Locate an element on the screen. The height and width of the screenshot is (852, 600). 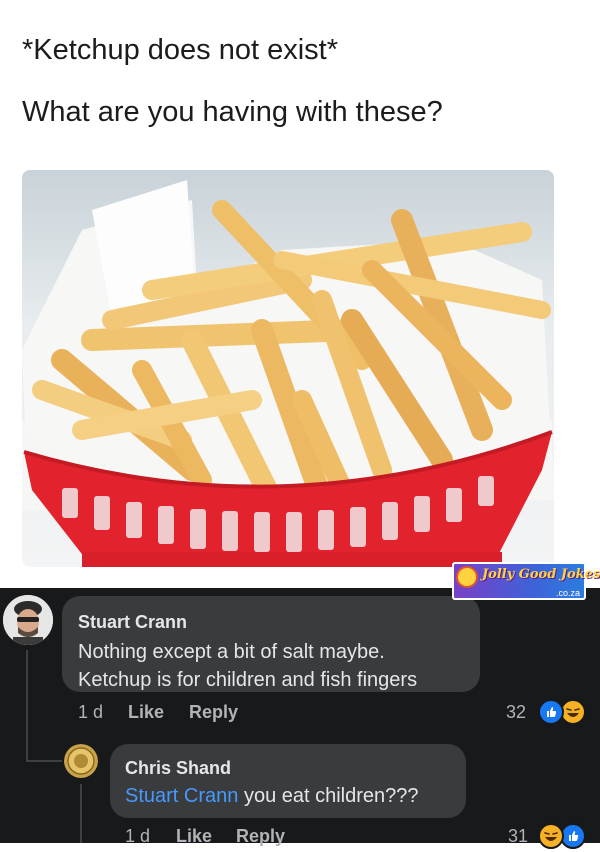
comment-age: 1 d is located at coordinates (91, 712).